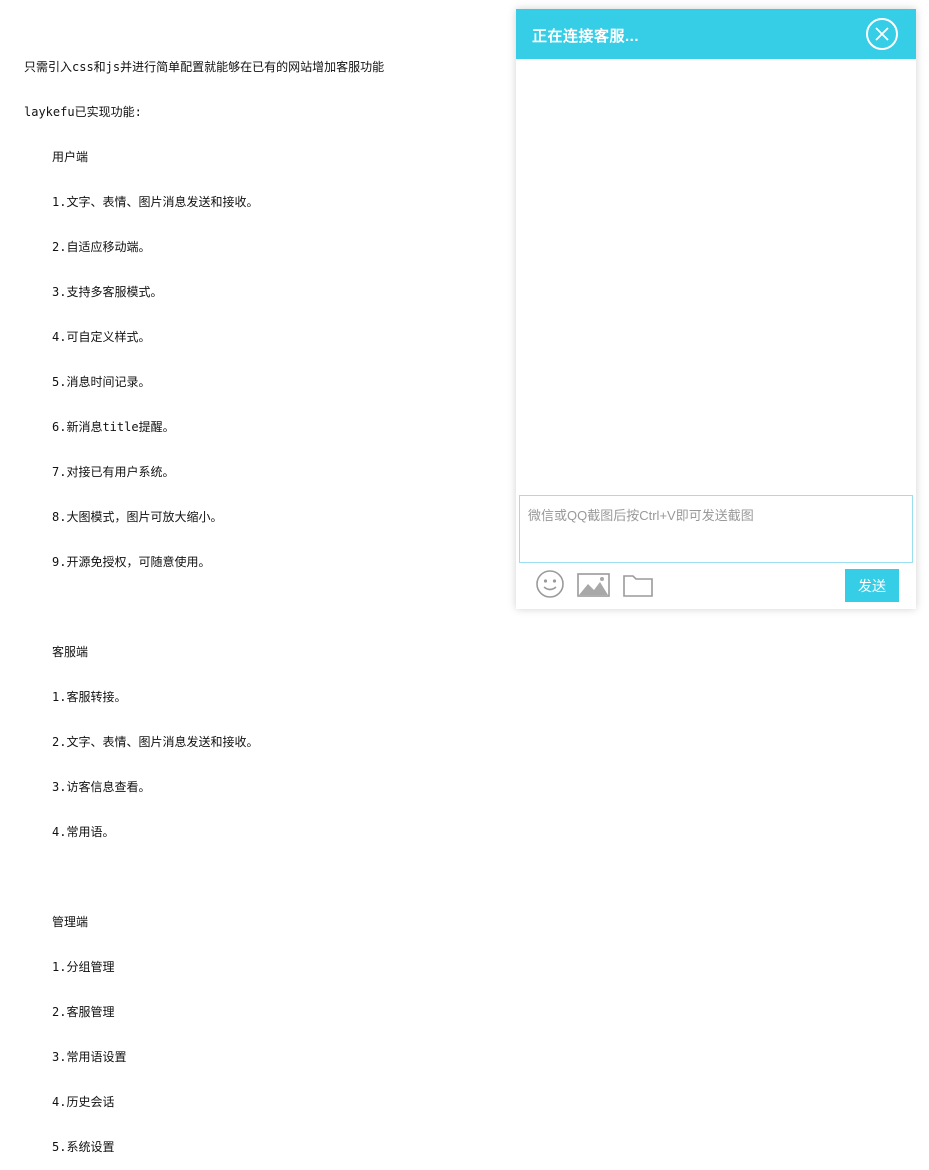 This screenshot has height=1170, width=929. What do you see at coordinates (204, 67) in the screenshot?
I see `intro-text: 只需引入css和js并进行简单配置就能够在已有的网站增加客服功能` at bounding box center [204, 67].